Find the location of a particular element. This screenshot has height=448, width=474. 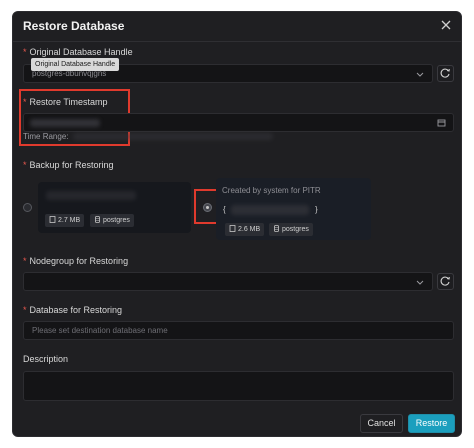

backup-label: * Backup for Restoring is located at coordinates (68, 165).